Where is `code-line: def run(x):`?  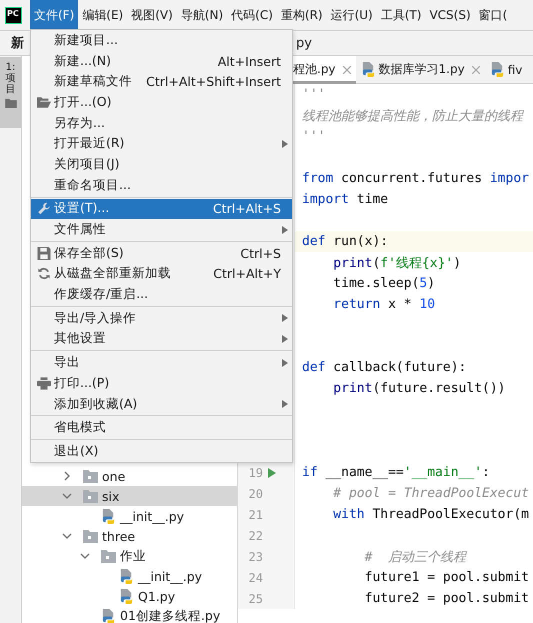
code-line: def run(x): is located at coordinates (345, 241).